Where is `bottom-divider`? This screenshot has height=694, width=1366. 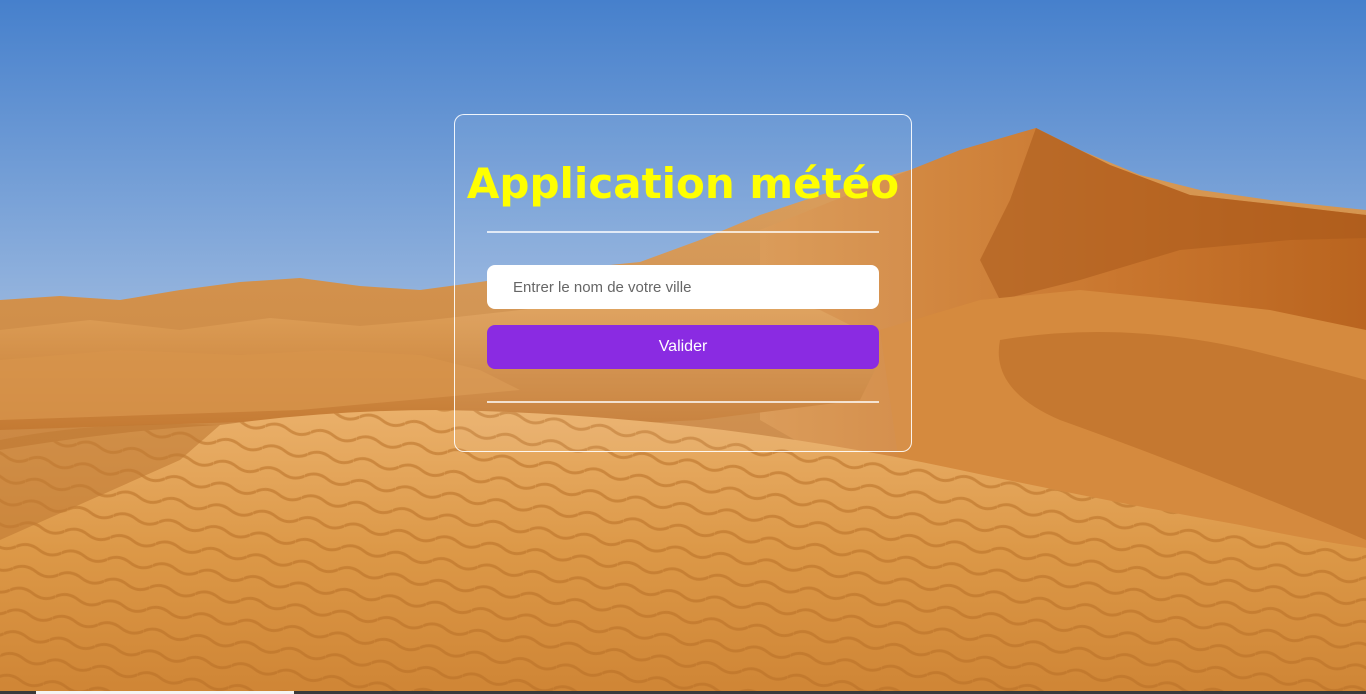 bottom-divider is located at coordinates (683, 402).